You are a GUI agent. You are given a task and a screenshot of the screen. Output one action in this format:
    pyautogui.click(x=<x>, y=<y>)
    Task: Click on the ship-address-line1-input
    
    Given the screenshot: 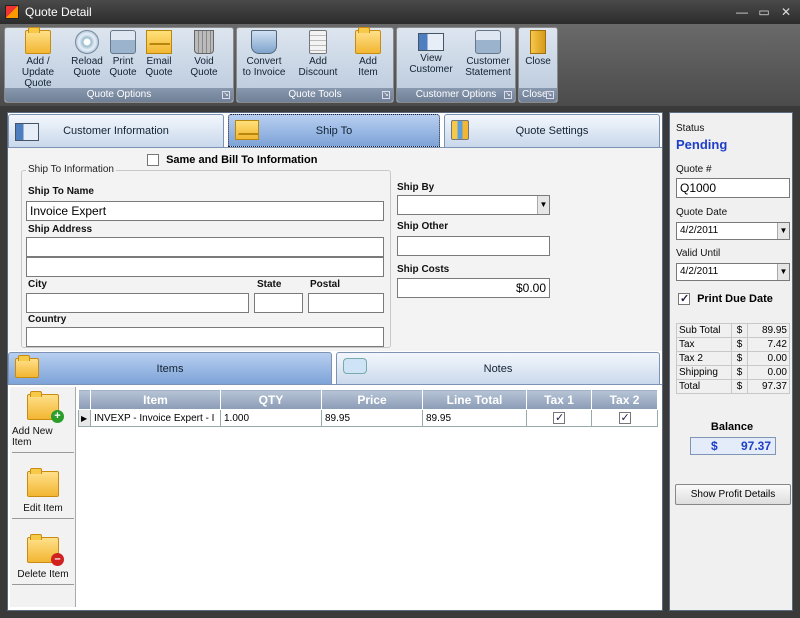 What is the action you would take?
    pyautogui.click(x=205, y=247)
    